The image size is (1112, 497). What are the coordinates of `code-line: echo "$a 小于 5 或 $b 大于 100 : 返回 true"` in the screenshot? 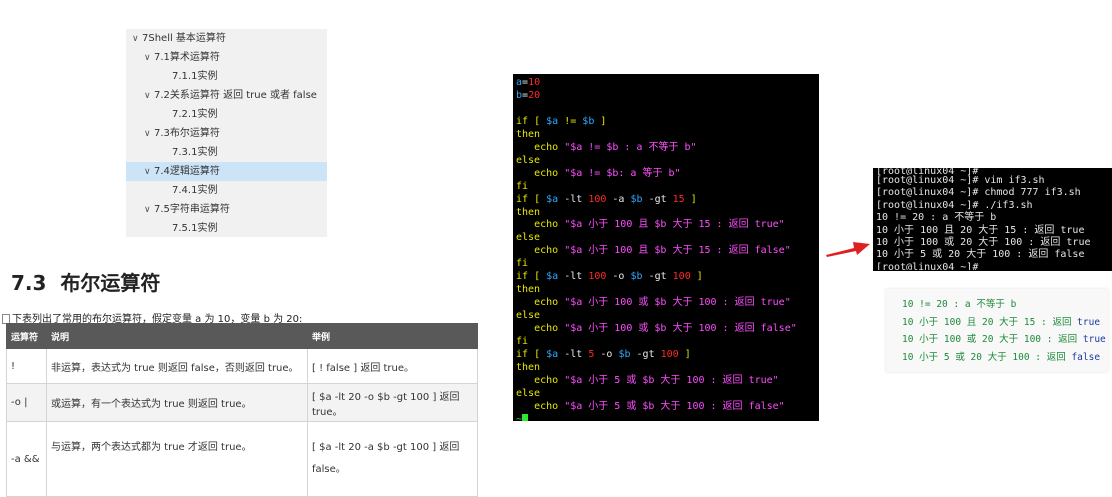 It's located at (656, 380).